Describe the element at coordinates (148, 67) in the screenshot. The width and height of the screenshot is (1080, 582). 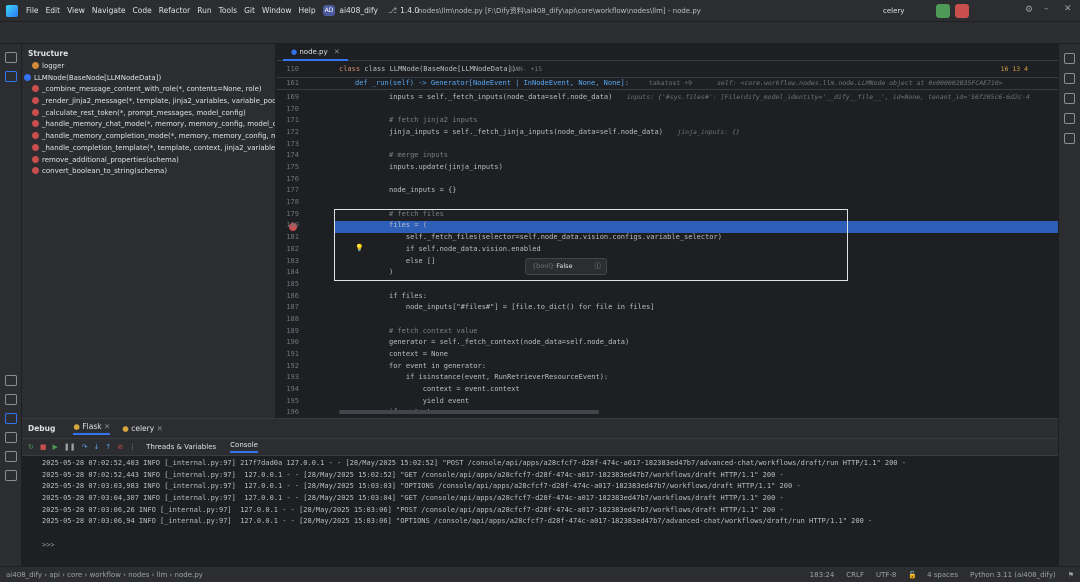
I see `structure-item: logger` at that location.